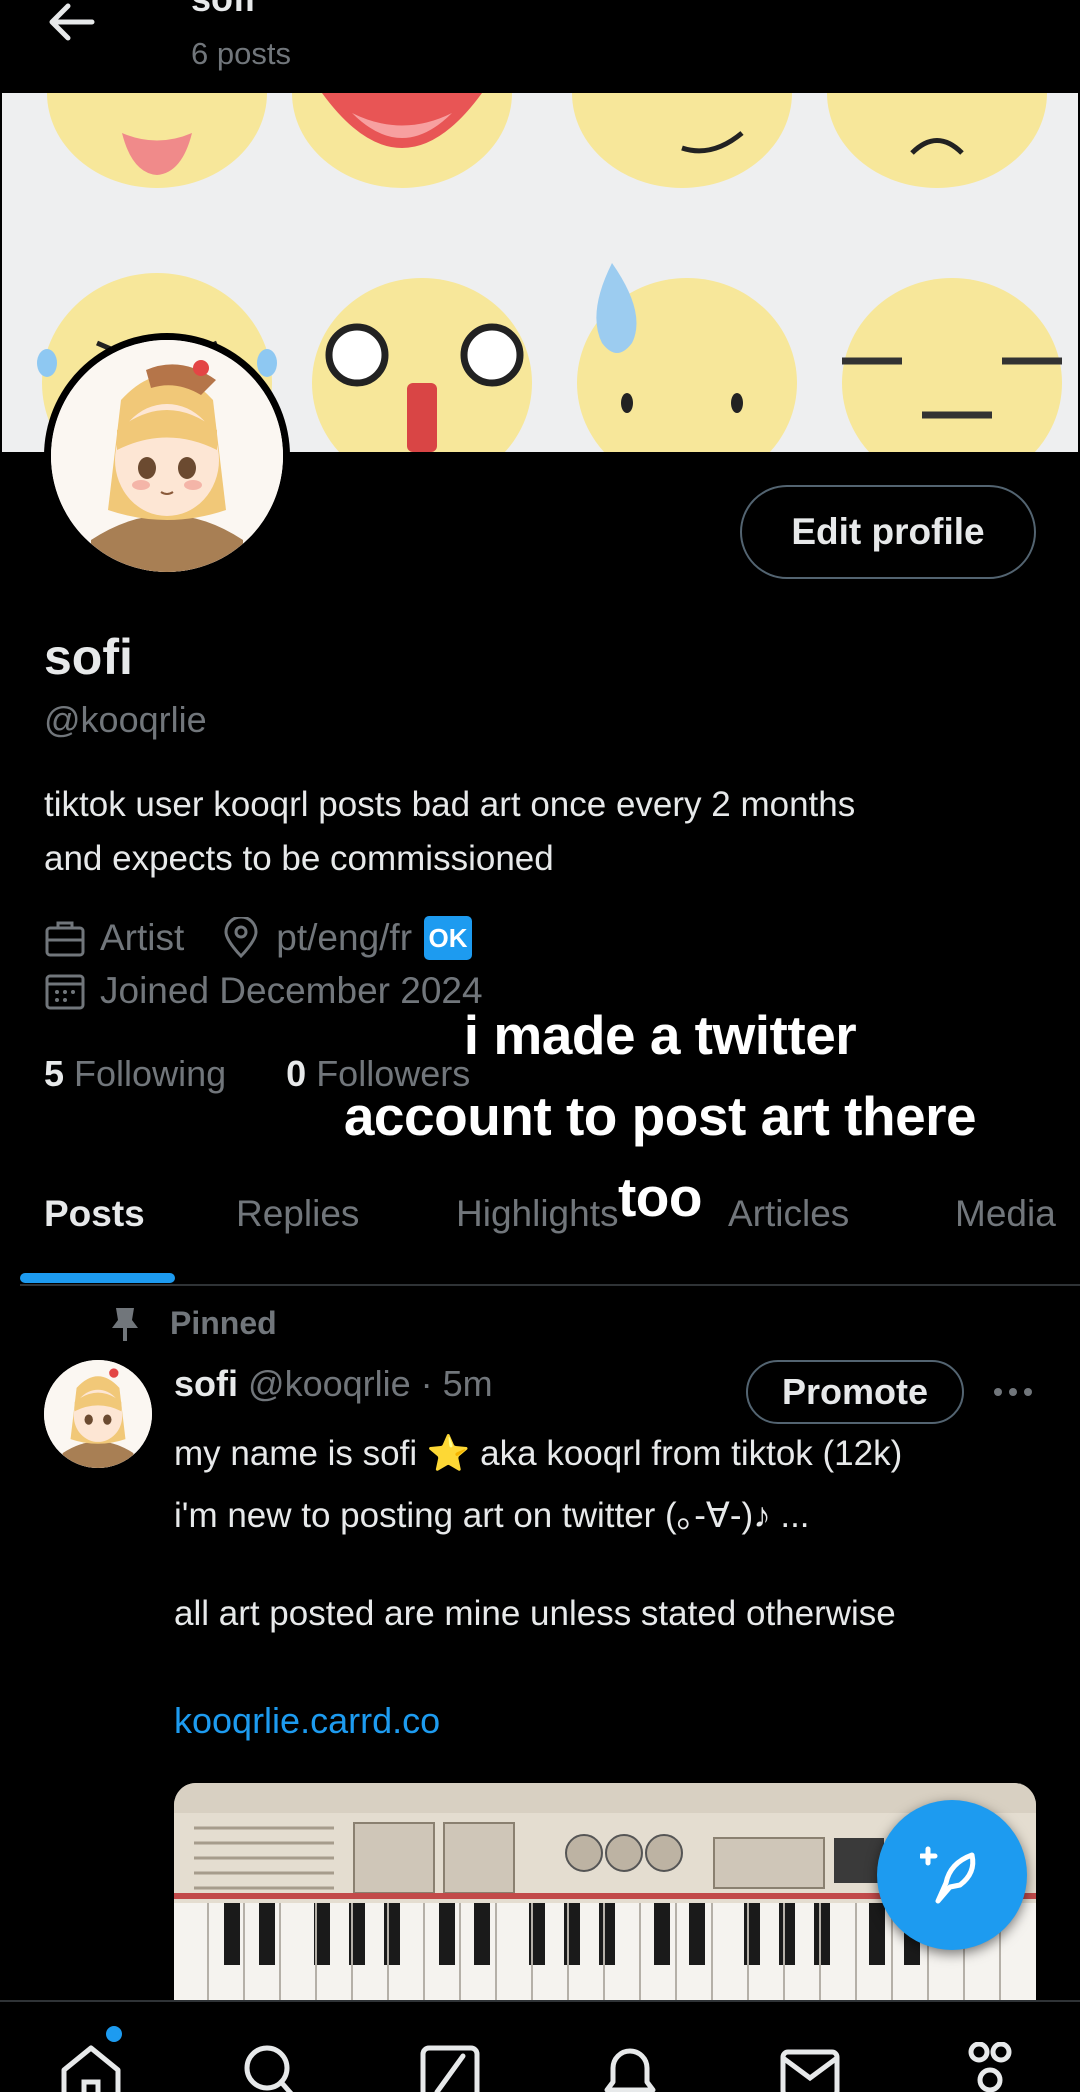 The image size is (1080, 2092). I want to click on profile-meta-category-location: Artist pt/eng/fr OK, so click(258, 938).